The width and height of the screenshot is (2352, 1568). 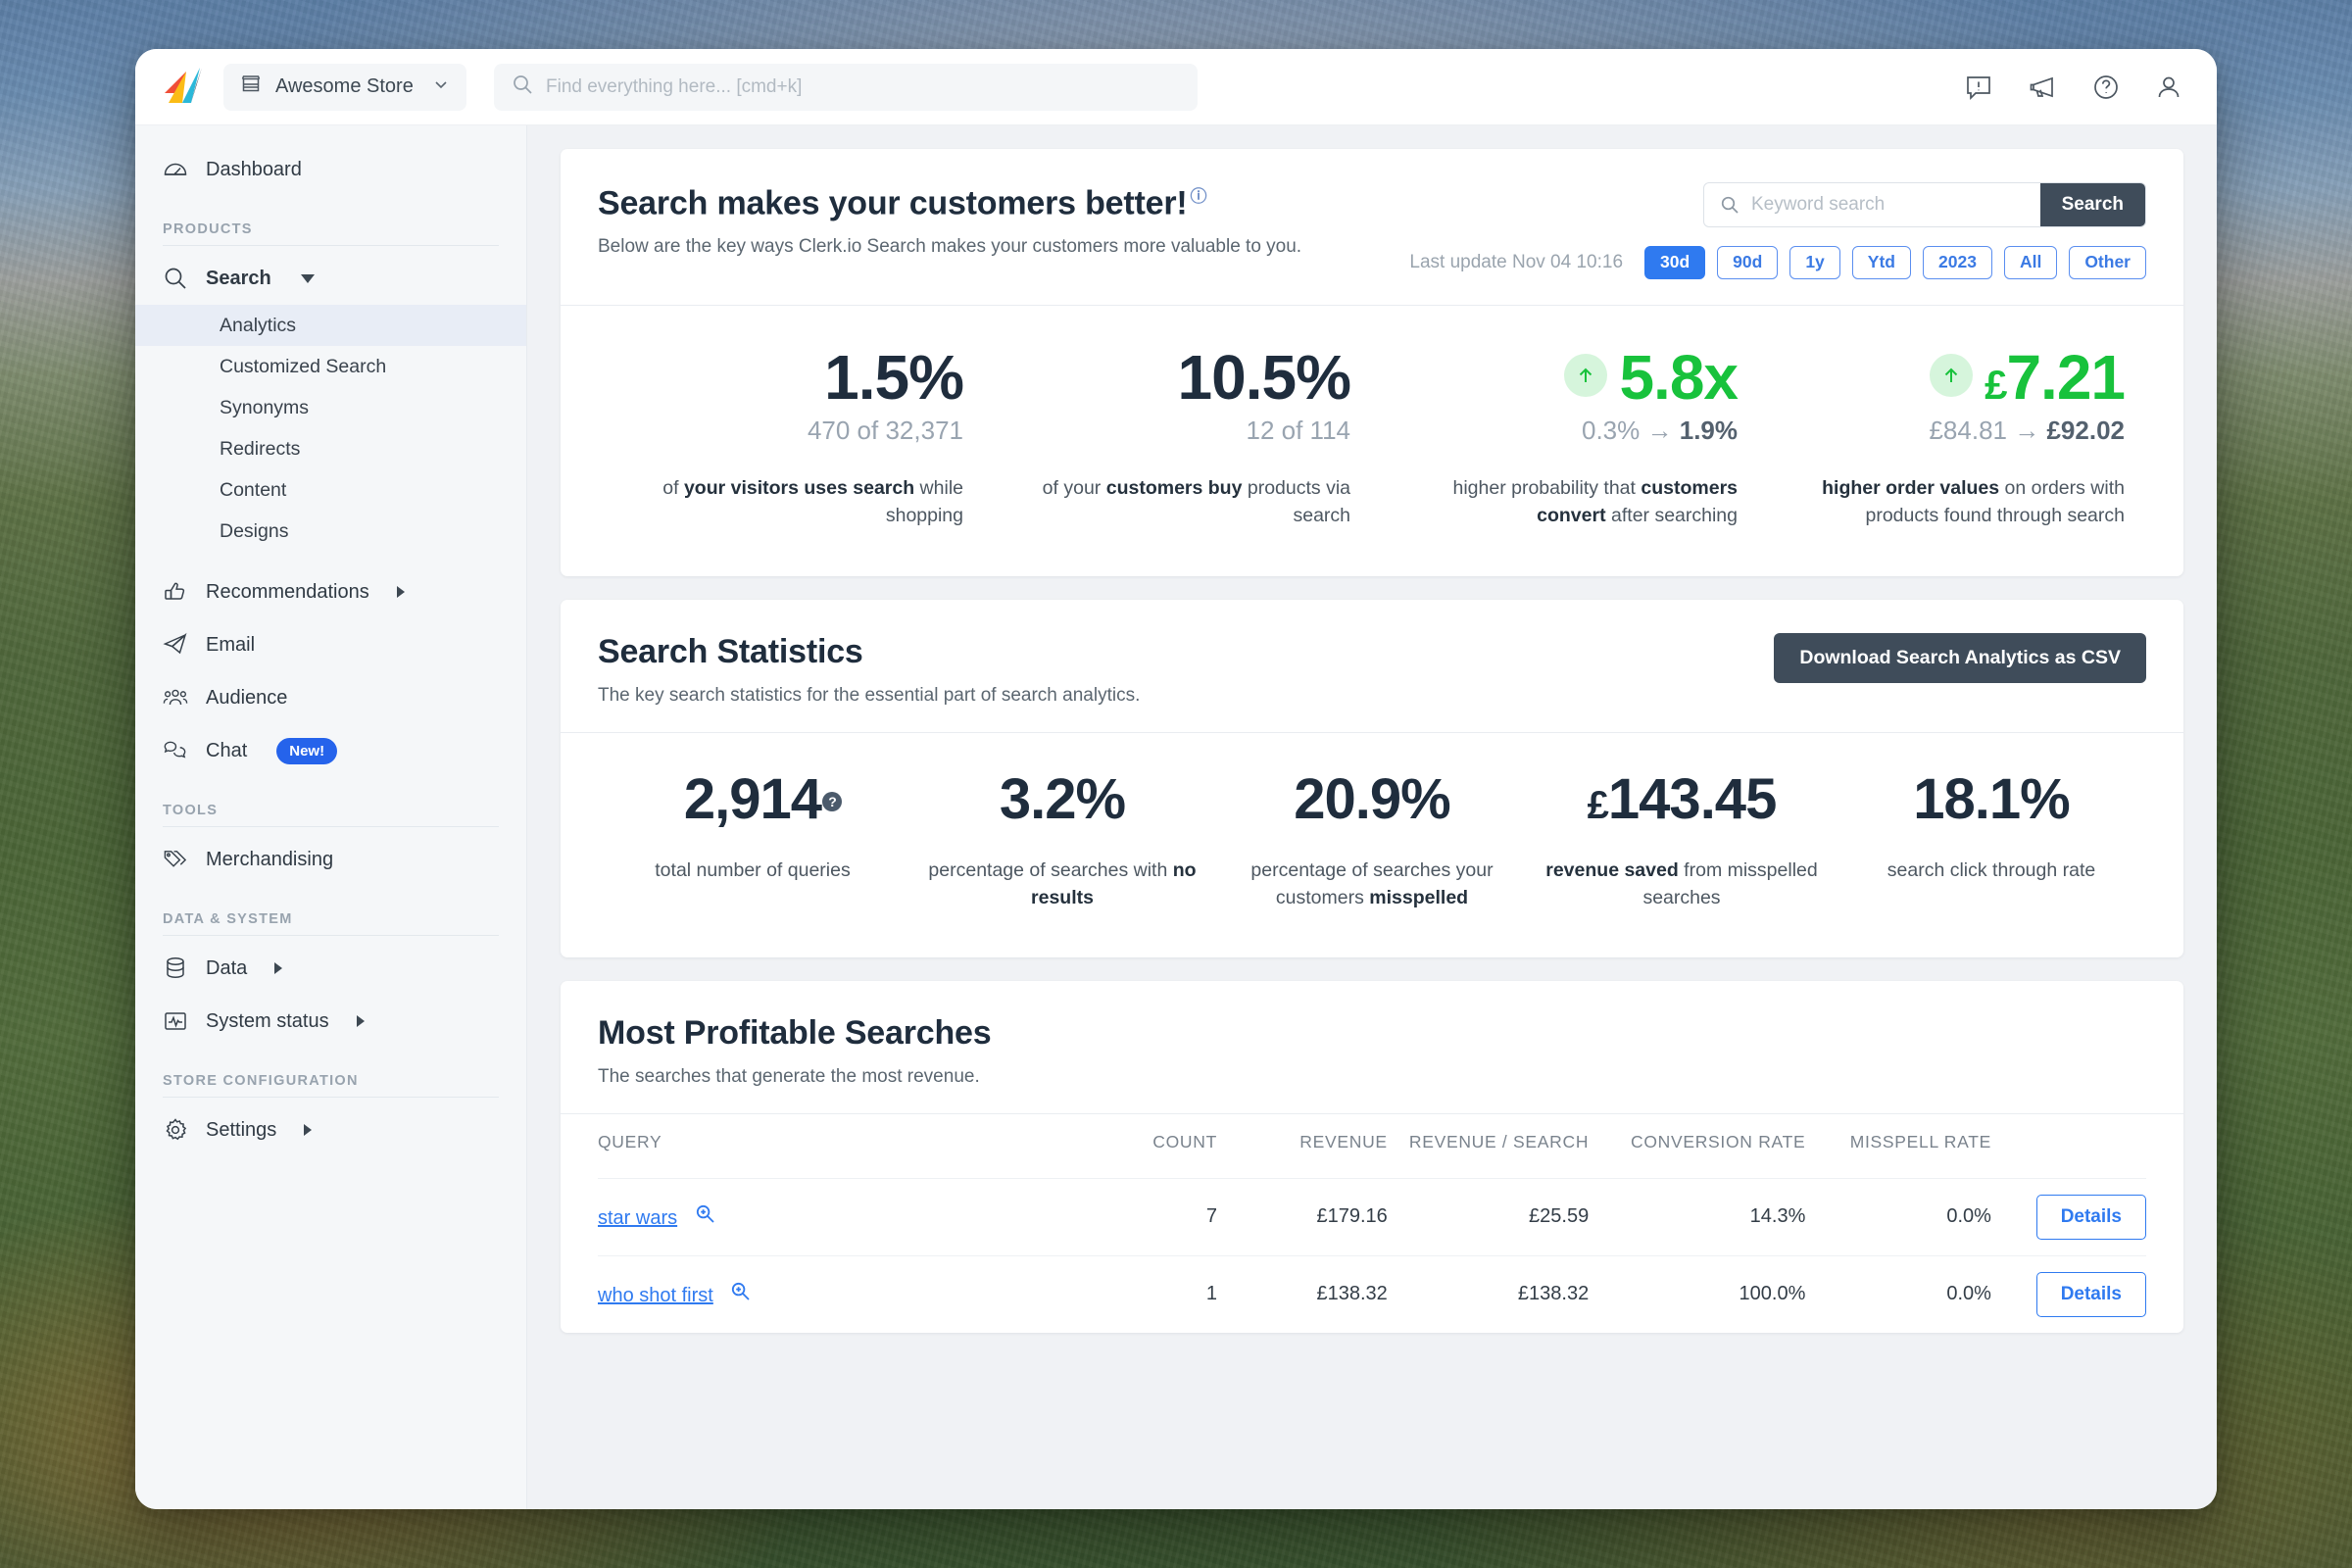 What do you see at coordinates (1991, 840) in the screenshot?
I see `stat-click-through-rate: 18.1% search click through rate` at bounding box center [1991, 840].